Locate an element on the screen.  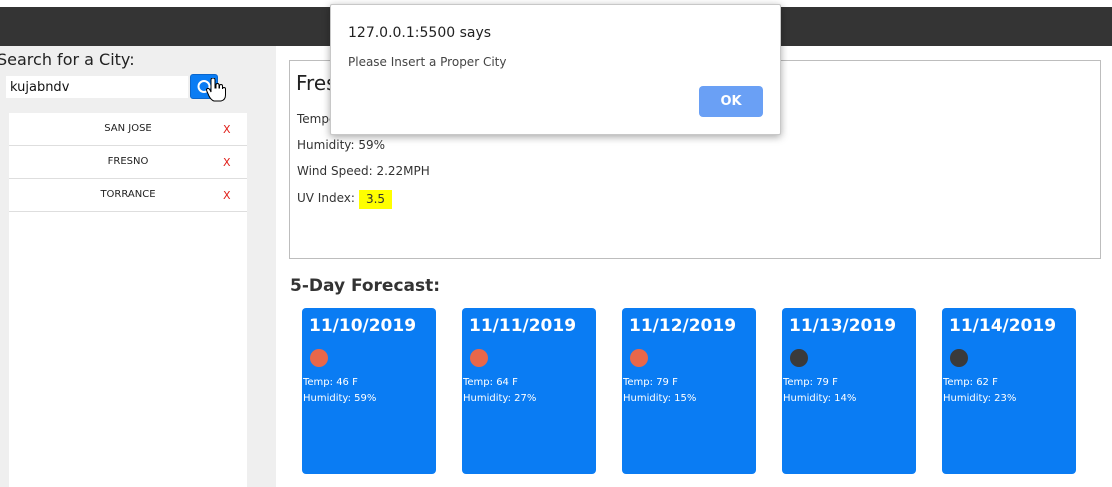
forecast-humidity: Humidity: 27% is located at coordinates (500, 398).